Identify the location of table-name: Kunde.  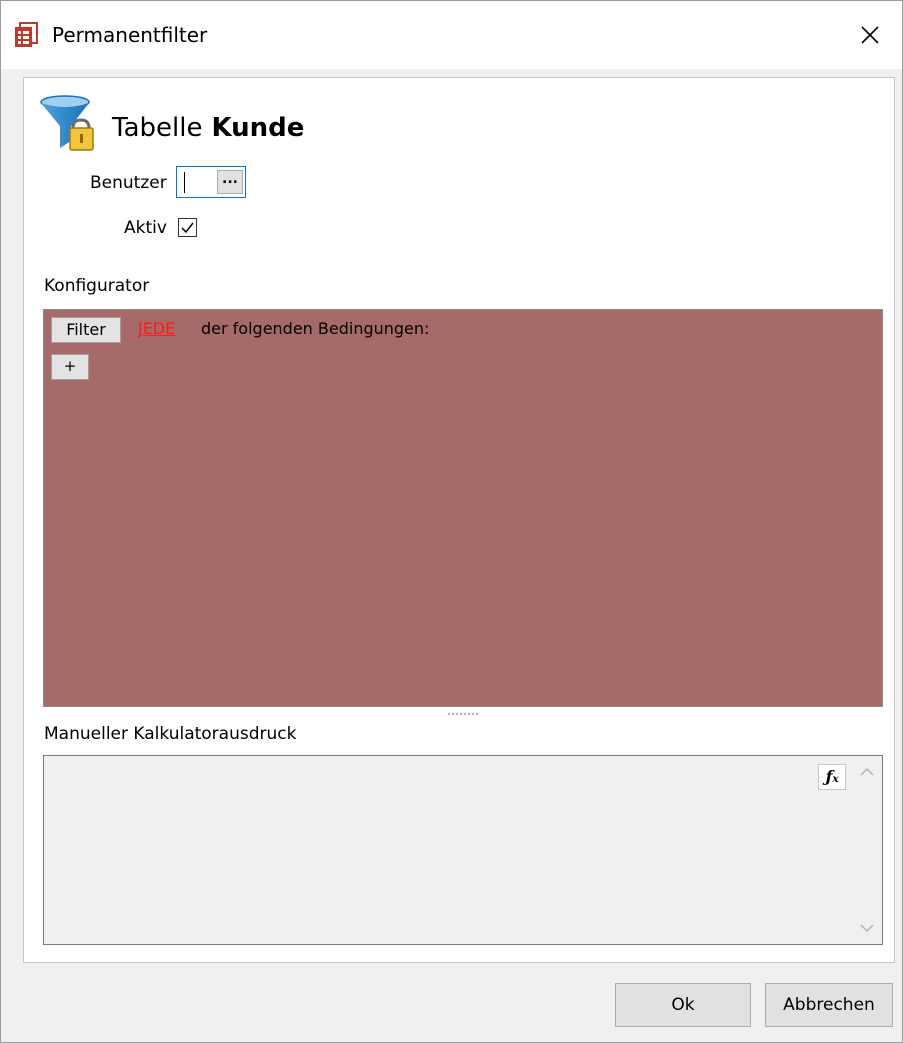
(258, 128).